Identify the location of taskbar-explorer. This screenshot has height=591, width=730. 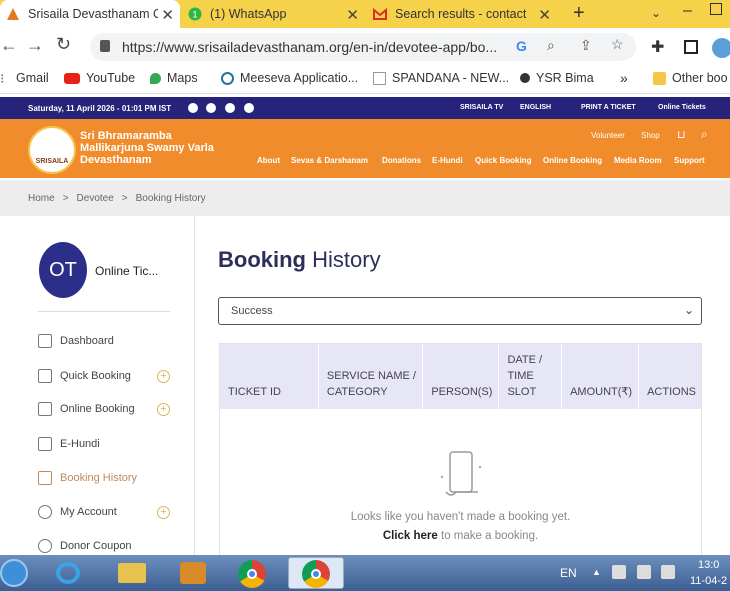
(132, 573).